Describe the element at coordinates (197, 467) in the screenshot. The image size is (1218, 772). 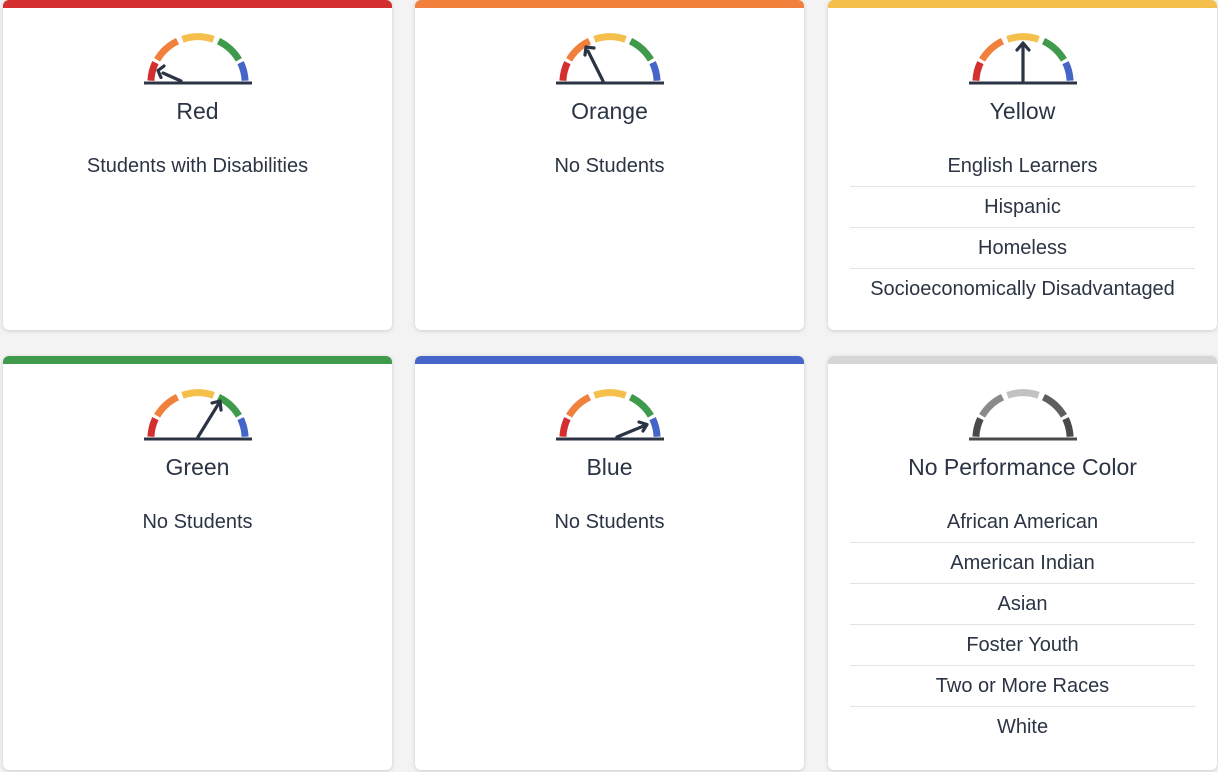
I see `card-title: Green` at that location.